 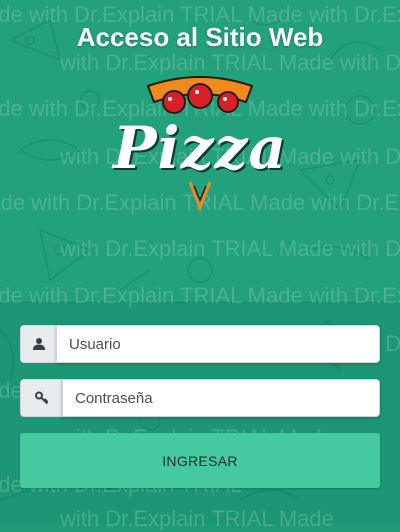 I want to click on user-icon, so click(x=38, y=344).